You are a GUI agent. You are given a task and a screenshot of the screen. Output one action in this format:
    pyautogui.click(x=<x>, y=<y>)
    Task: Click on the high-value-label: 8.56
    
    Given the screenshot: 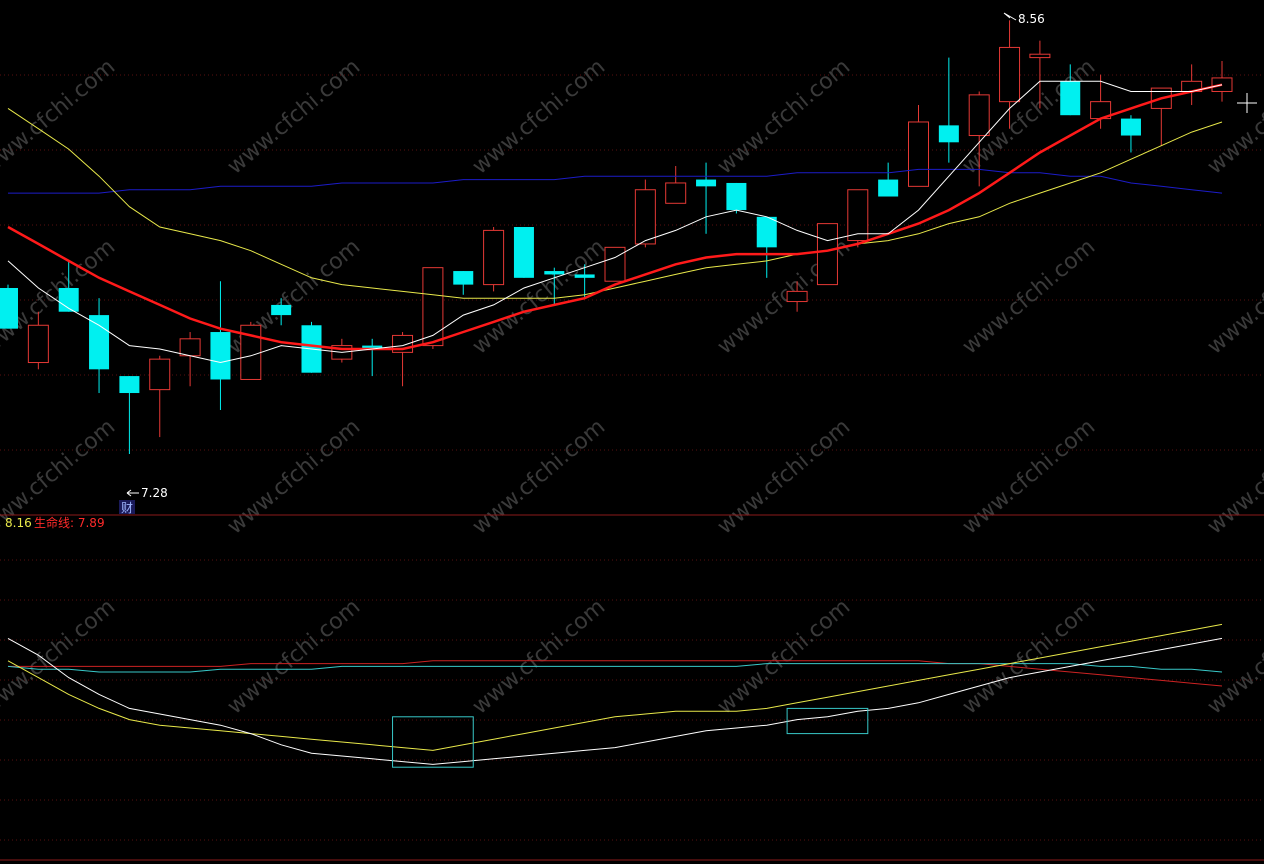 What is the action you would take?
    pyautogui.click(x=1031, y=19)
    